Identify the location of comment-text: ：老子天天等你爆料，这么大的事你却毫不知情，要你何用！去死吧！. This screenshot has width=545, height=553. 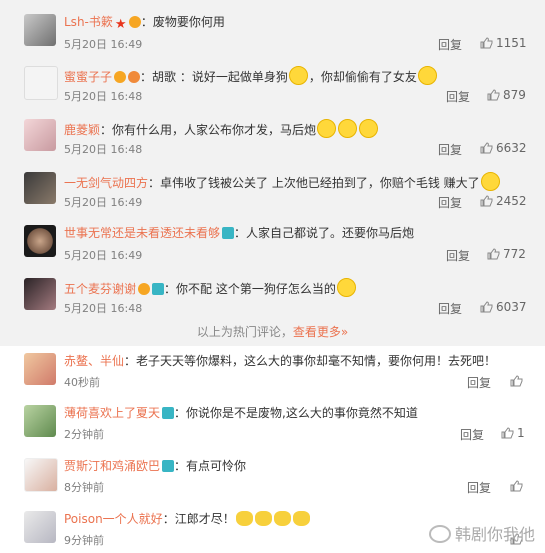
(310, 361).